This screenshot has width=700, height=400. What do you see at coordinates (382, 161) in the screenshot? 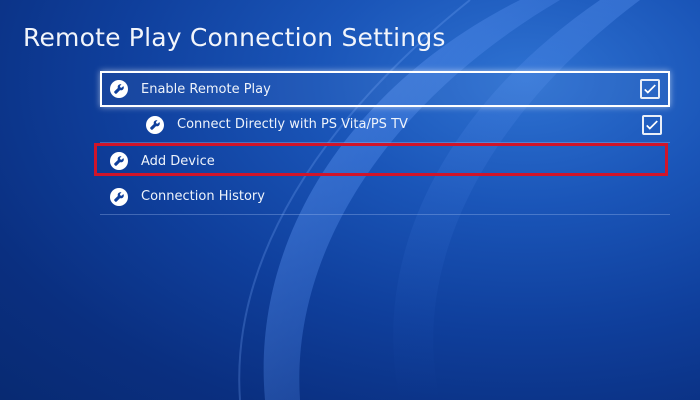
I see `setting-add-device: Add Device` at bounding box center [382, 161].